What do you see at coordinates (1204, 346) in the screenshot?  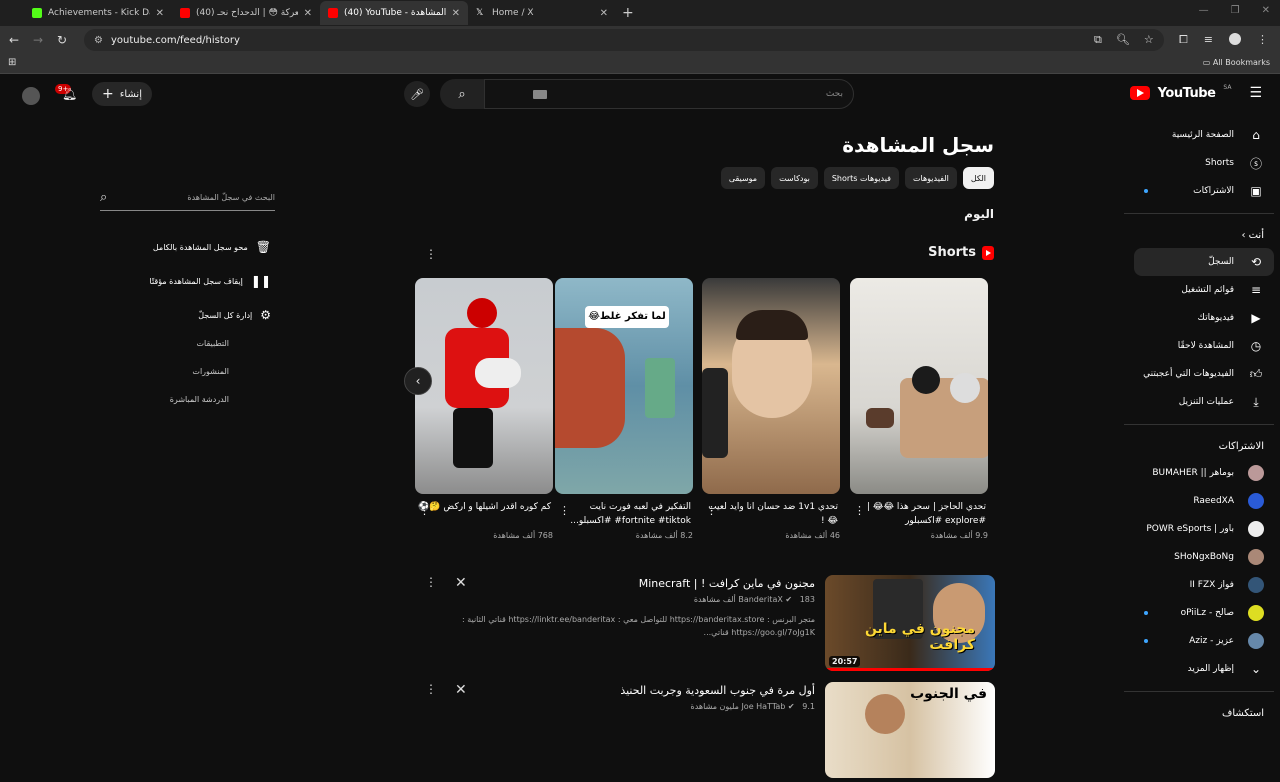 I see `sidebar-item-watch-later: ◷ المشاهدة لاحقًا` at bounding box center [1204, 346].